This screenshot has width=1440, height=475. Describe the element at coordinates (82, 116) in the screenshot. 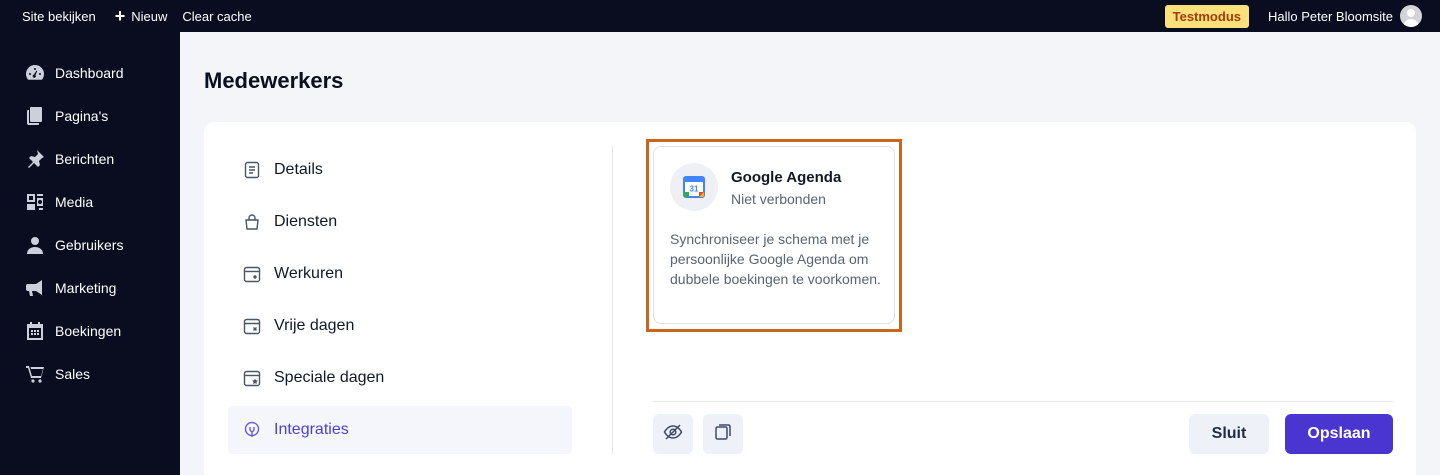

I see `sidebar-item-label: Pagina's` at that location.